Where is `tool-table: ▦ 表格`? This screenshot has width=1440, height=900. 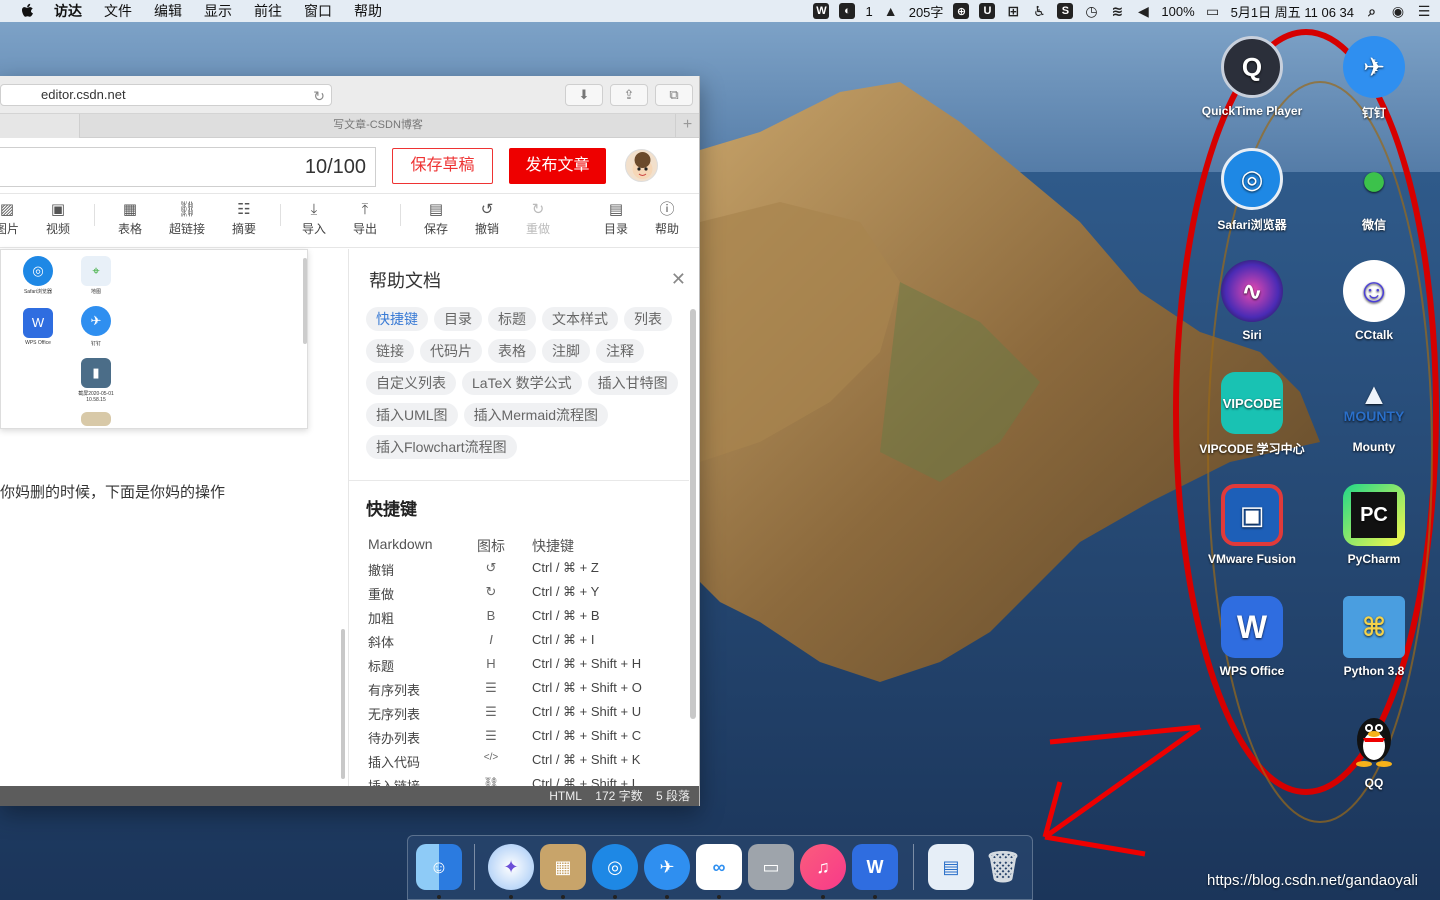
tool-table: ▦ 表格 is located at coordinates (130, 218).